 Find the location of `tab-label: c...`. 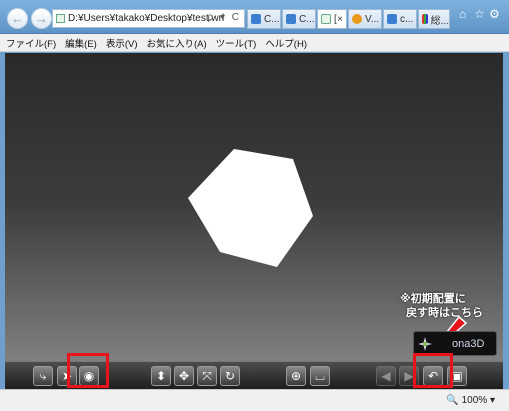

tab-label: c... is located at coordinates (407, 19).